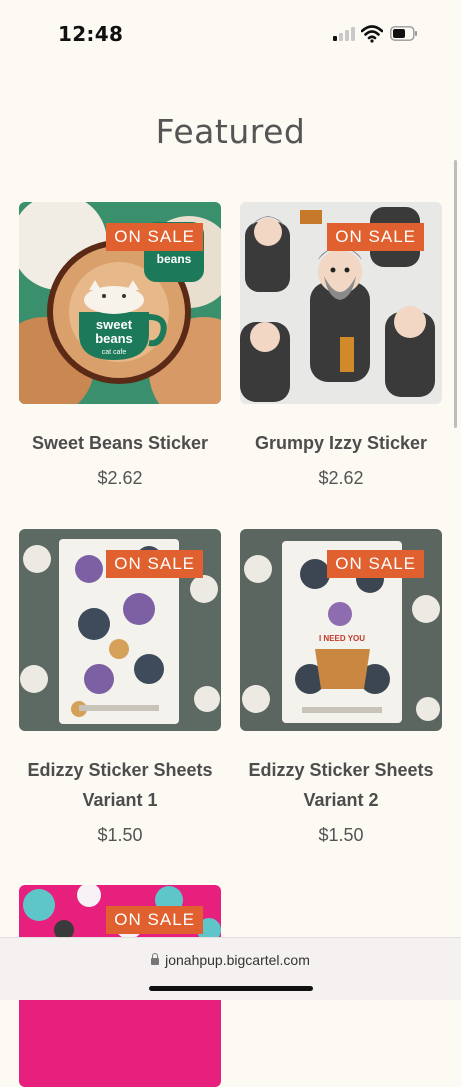  I want to click on address-display: jonahpup.bigcartel.com, so click(230, 960).